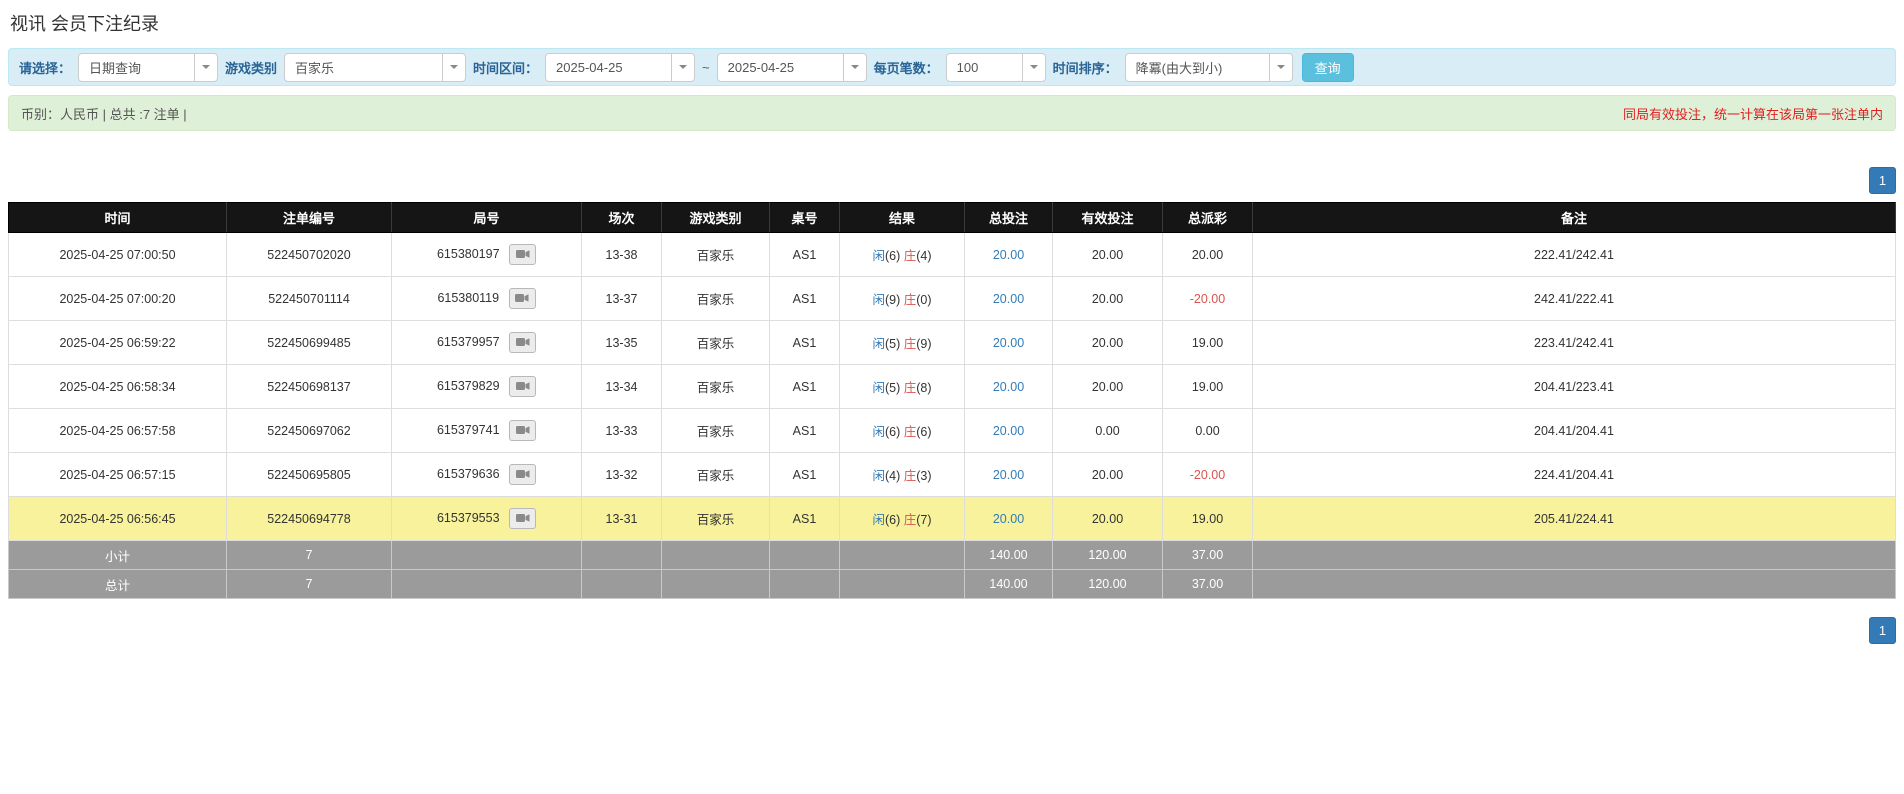  What do you see at coordinates (117, 217) in the screenshot?
I see `column-header: 时间` at bounding box center [117, 217].